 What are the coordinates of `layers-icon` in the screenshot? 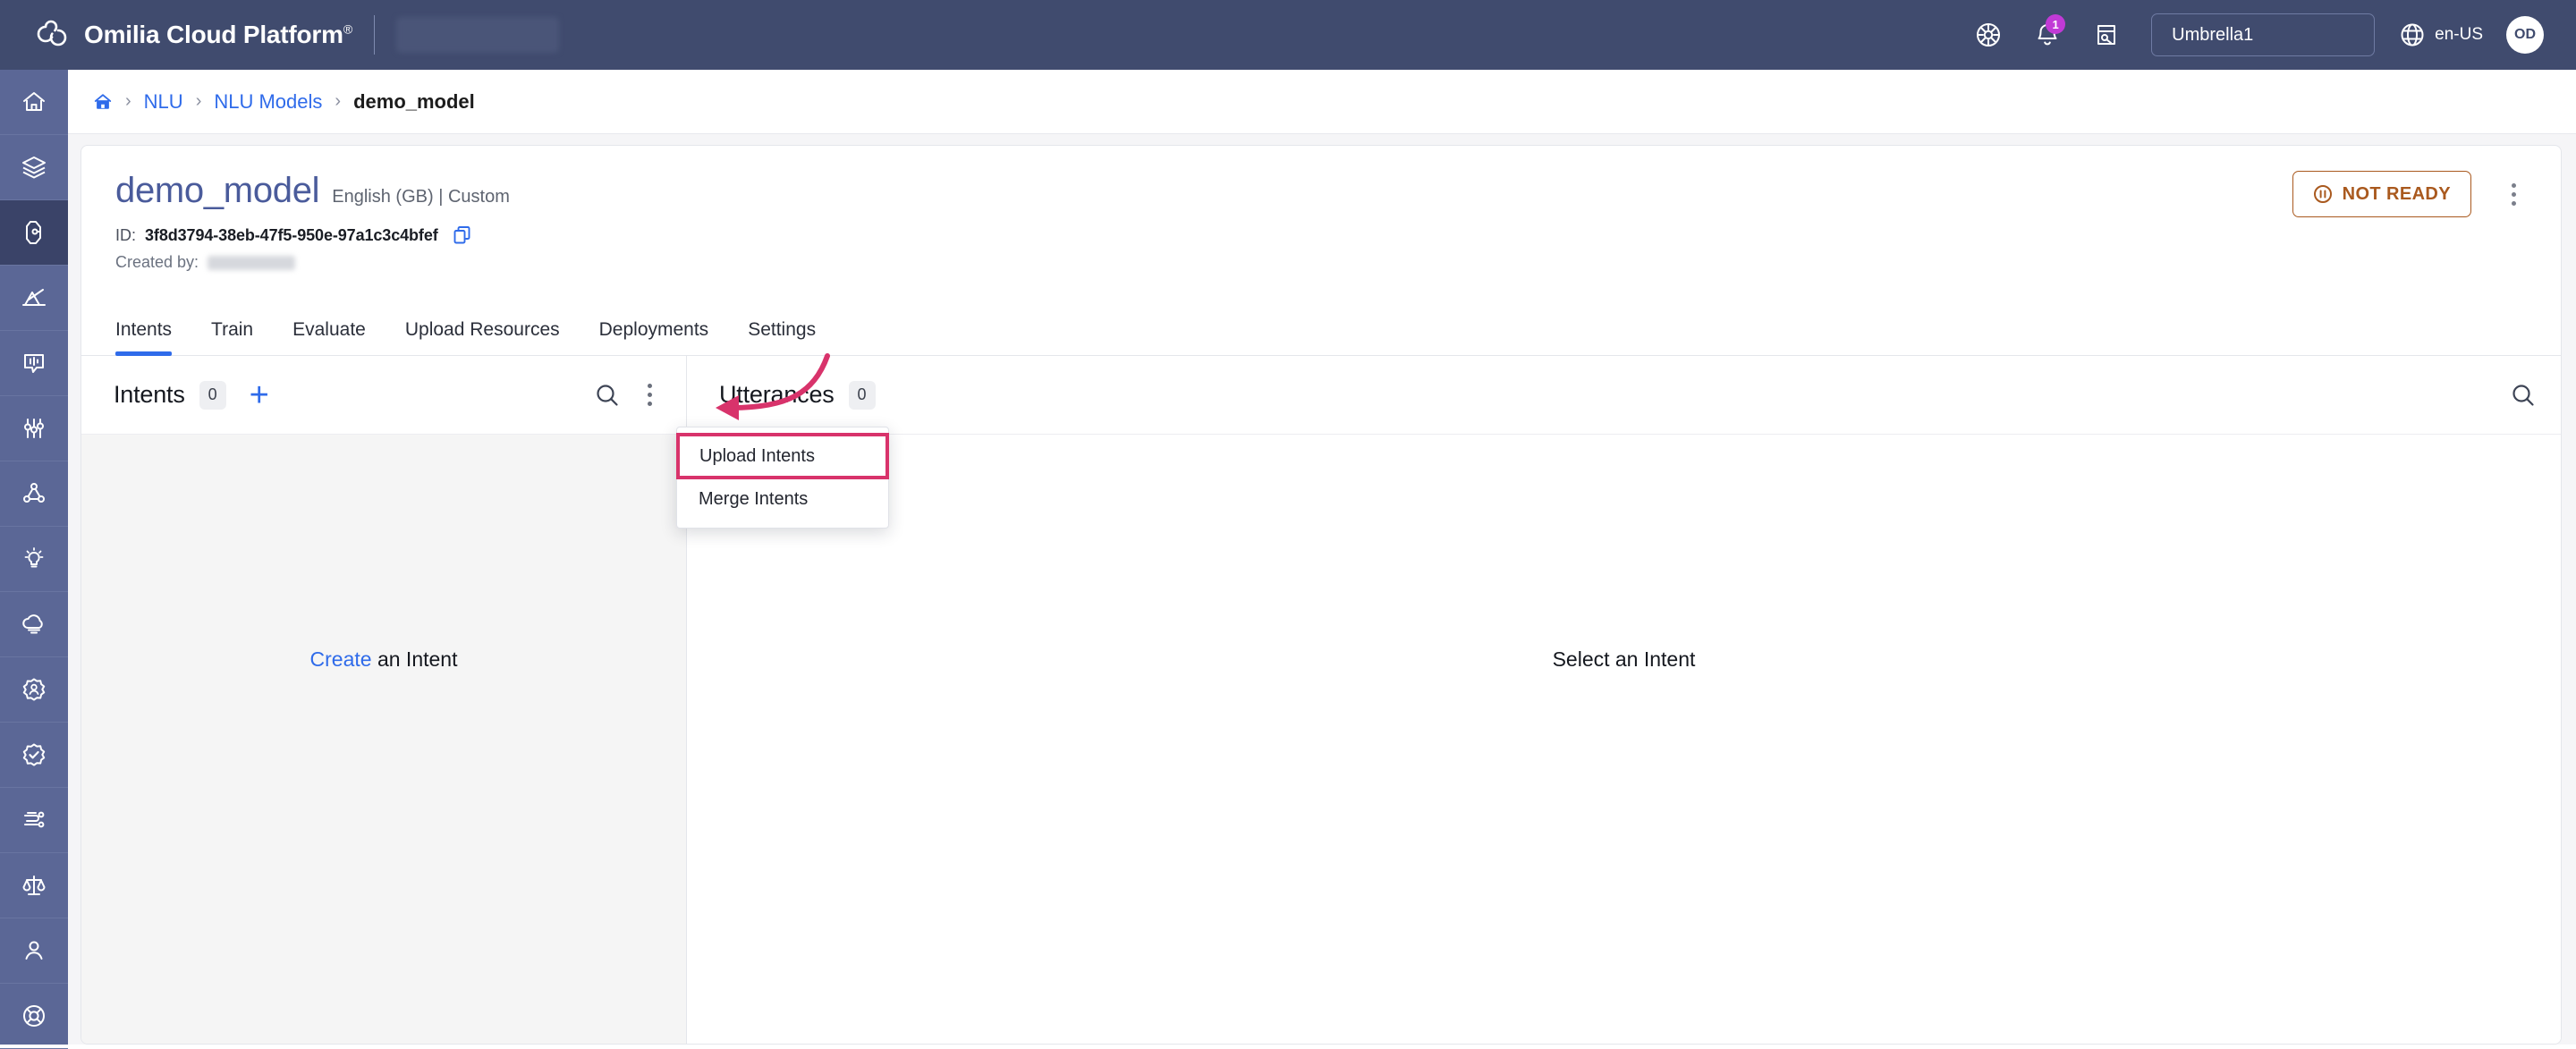 It's located at (34, 168).